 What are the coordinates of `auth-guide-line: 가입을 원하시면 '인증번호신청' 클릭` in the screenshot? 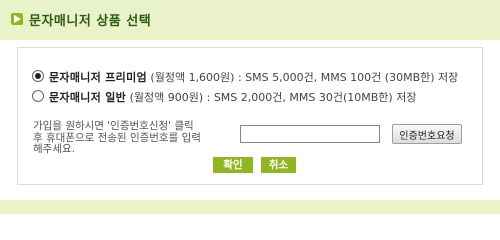 It's located at (113, 126).